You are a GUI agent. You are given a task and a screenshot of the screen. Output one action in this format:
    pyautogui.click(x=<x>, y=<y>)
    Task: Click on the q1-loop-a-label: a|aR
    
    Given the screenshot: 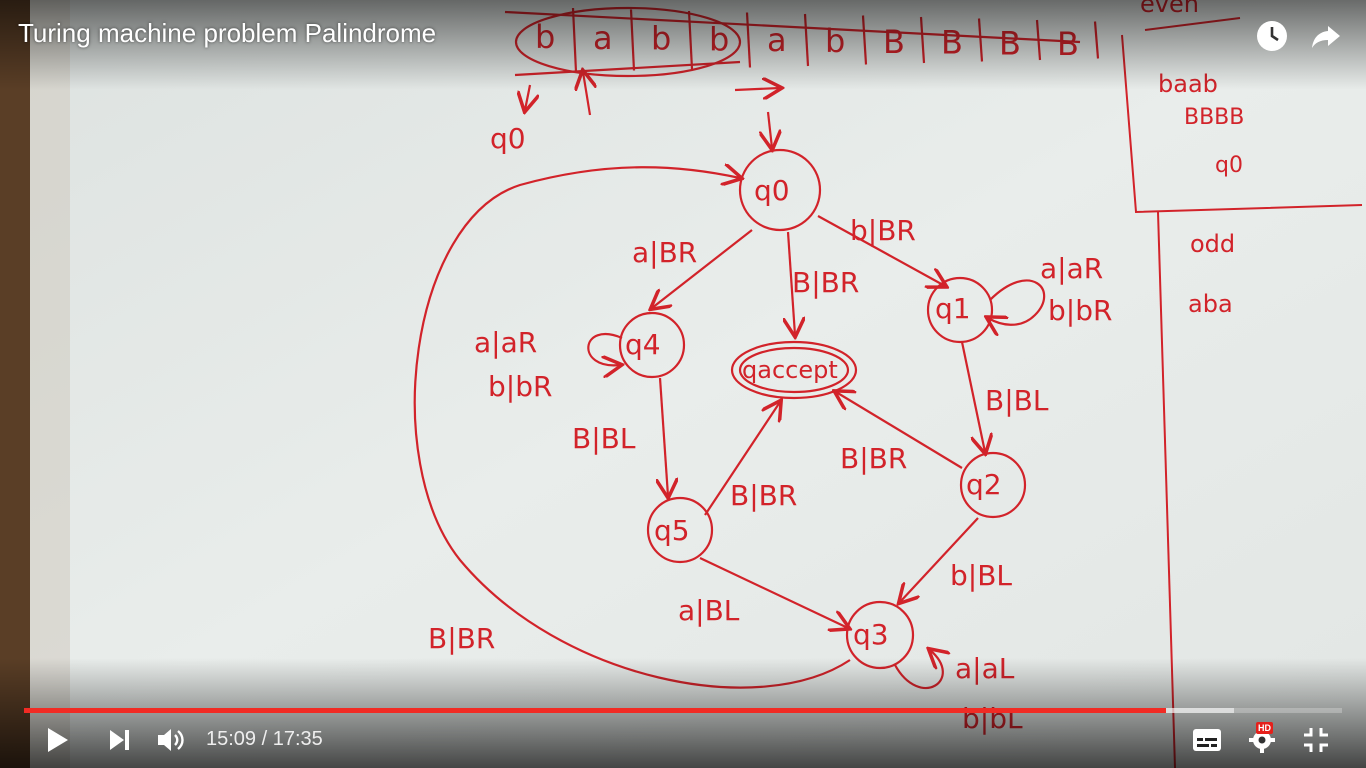 What is the action you would take?
    pyautogui.click(x=1071, y=268)
    